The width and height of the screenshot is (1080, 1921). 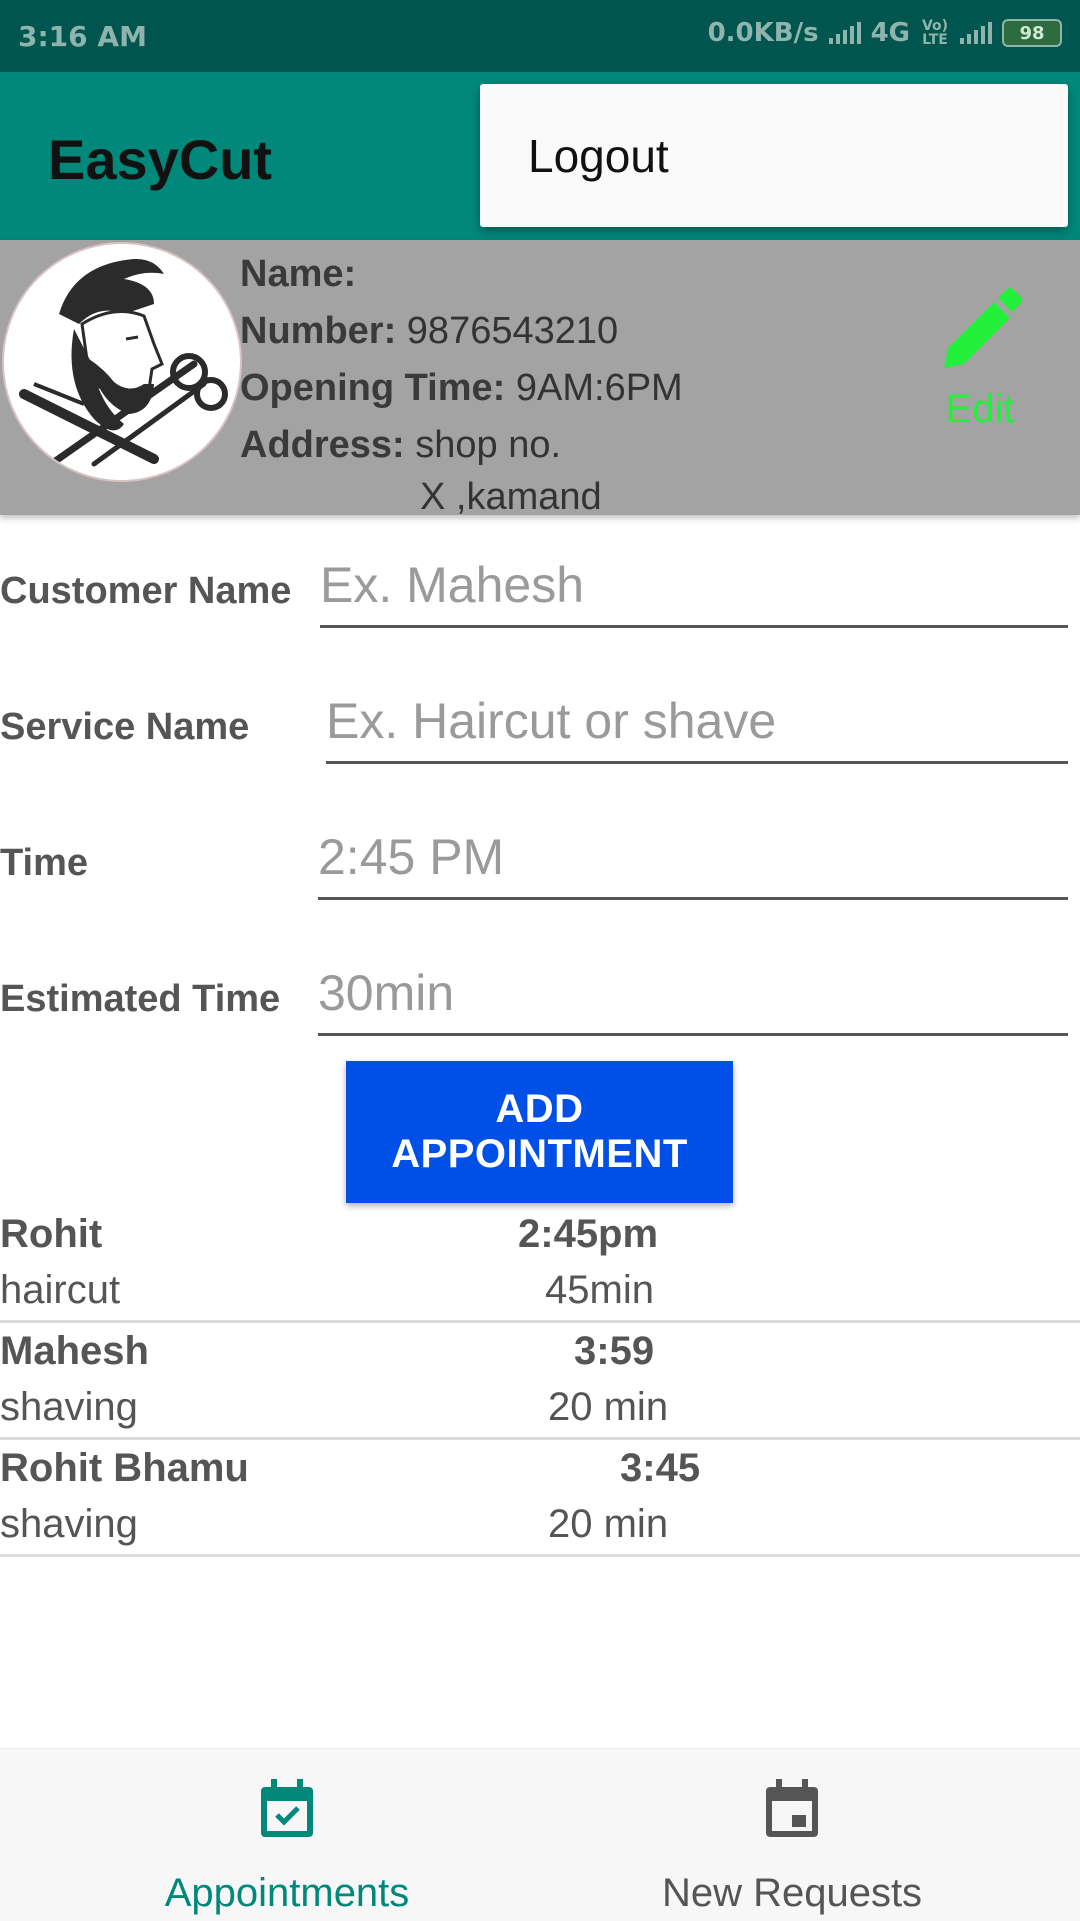 I want to click on time-row: Time, so click(x=540, y=872).